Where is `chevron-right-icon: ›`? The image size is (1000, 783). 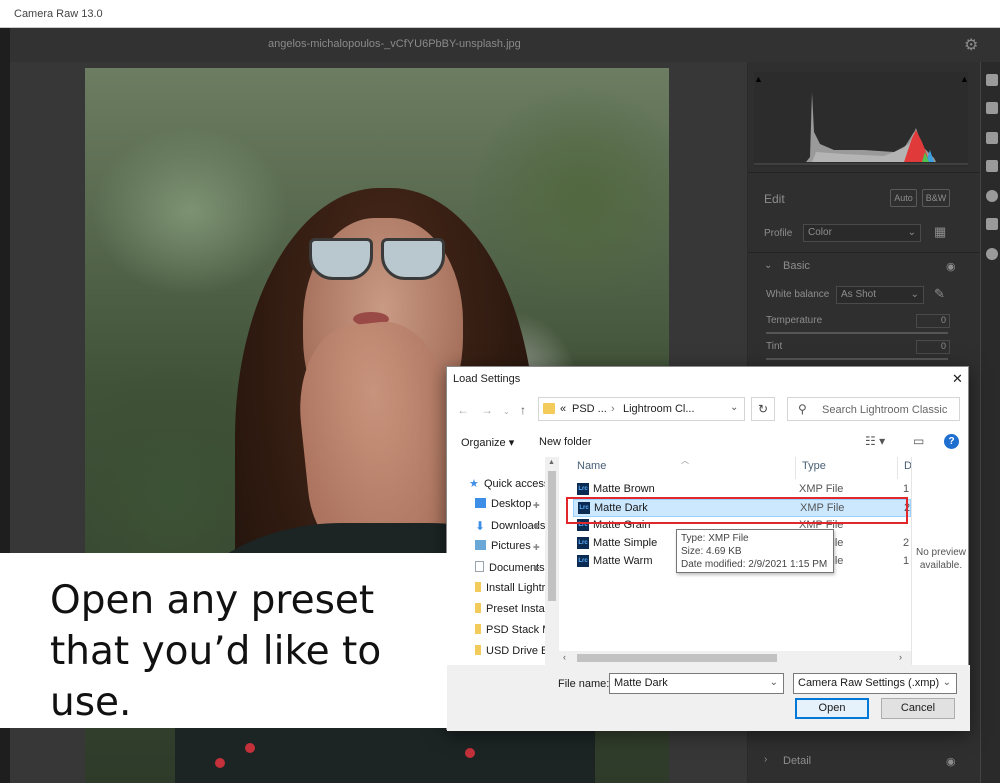
chevron-right-icon: › is located at coordinates (766, 759).